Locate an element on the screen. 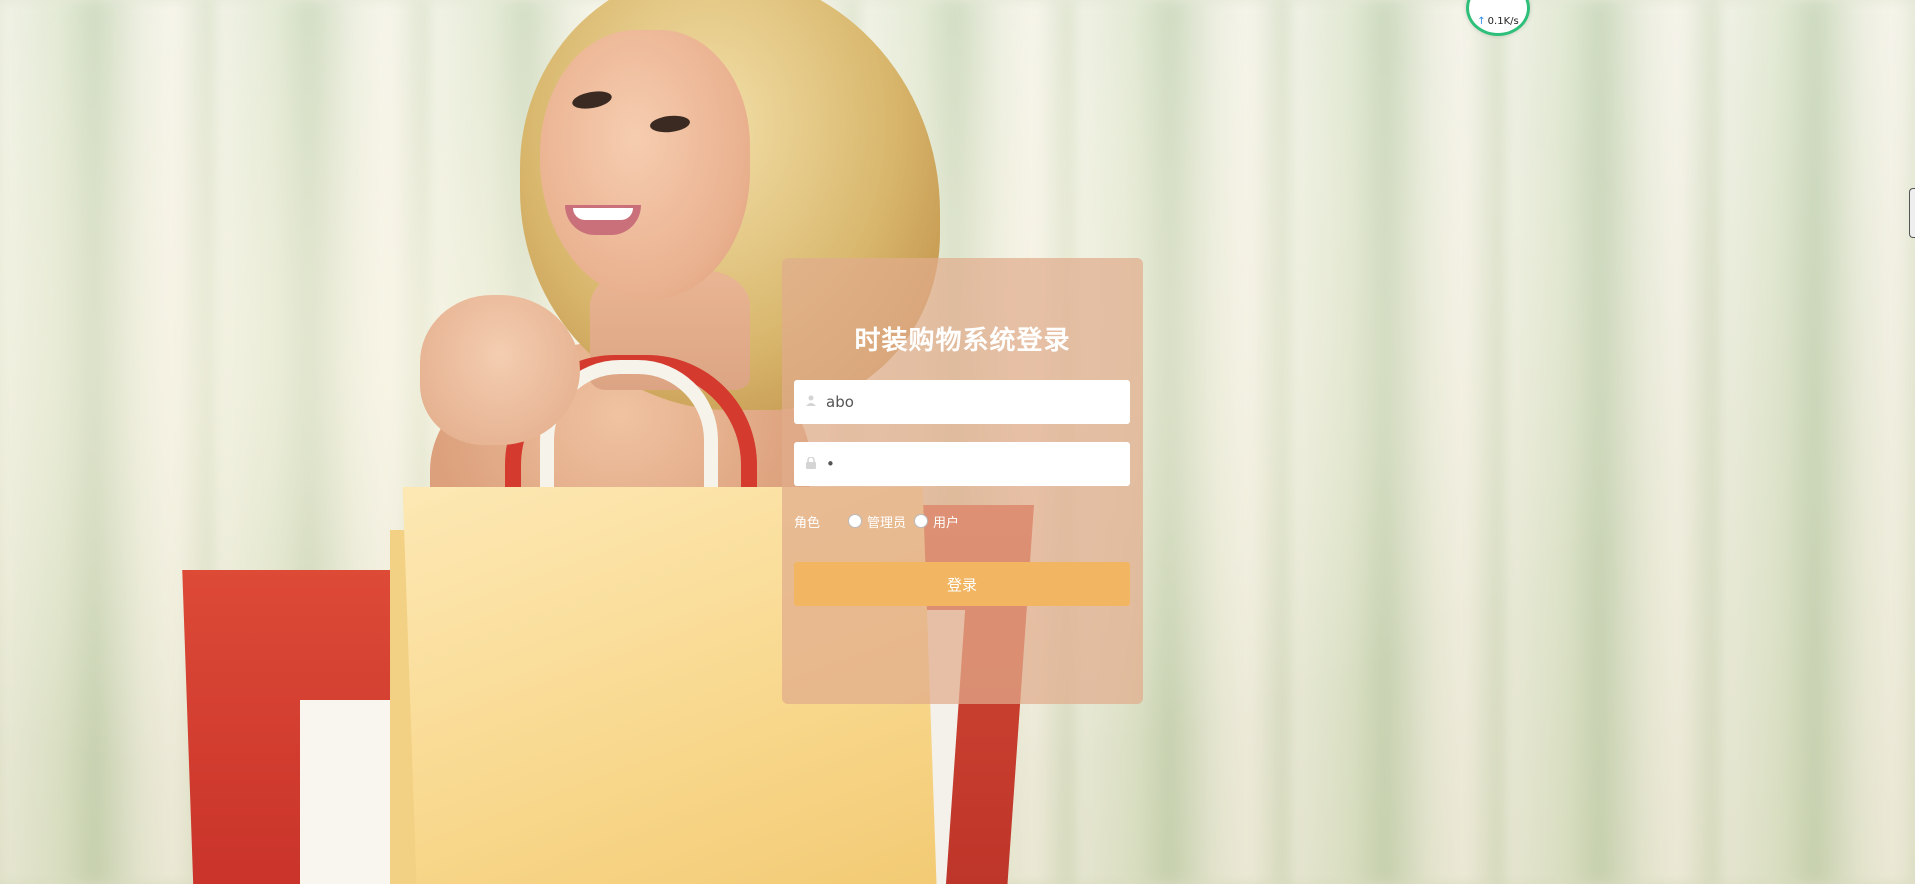 Image resolution: width=1915 pixels, height=884 pixels. login-button: 登录 is located at coordinates (962, 584).